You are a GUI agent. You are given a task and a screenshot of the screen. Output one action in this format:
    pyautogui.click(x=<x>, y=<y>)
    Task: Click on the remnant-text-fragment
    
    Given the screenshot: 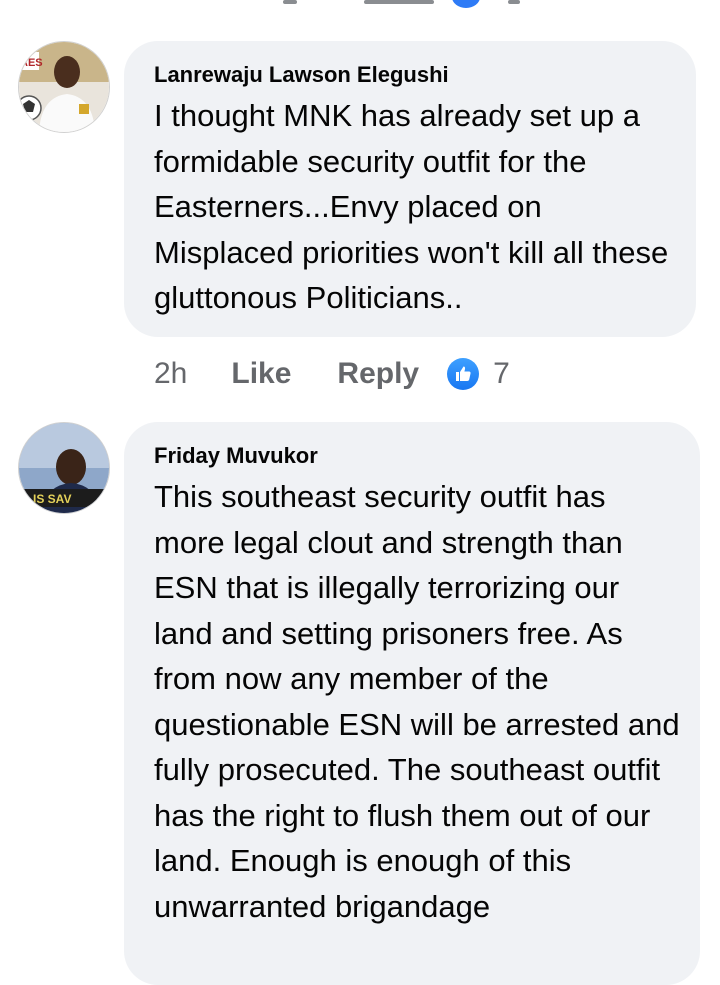 What is the action you would take?
    pyautogui.click(x=290, y=2)
    